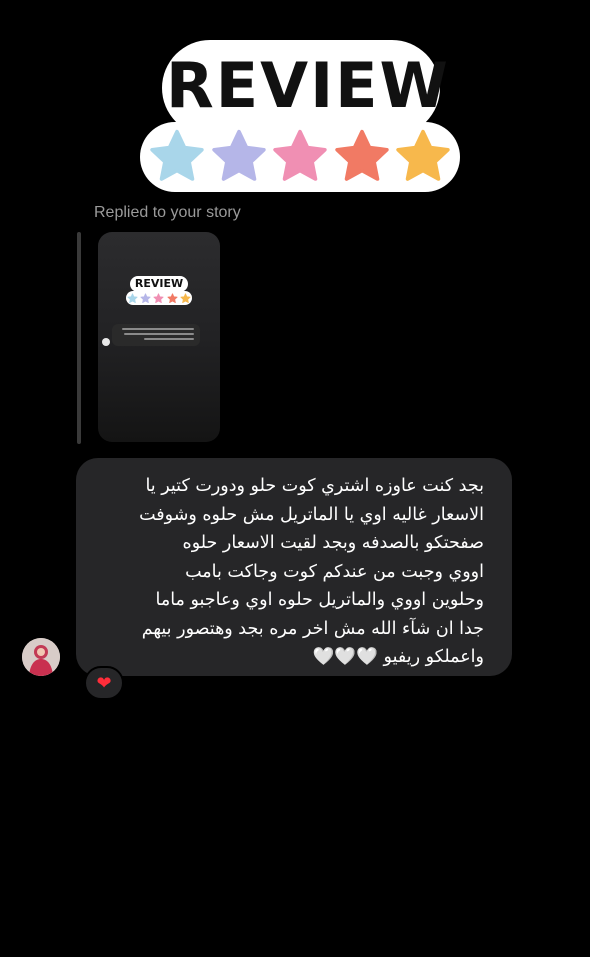 This screenshot has width=590, height=957. I want to click on avatar-person-icon, so click(41, 657).